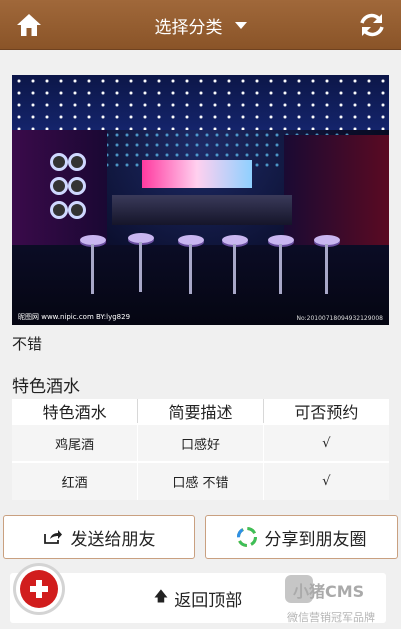 The image size is (401, 629). I want to click on arrow-up-icon: 🡅, so click(161, 597).